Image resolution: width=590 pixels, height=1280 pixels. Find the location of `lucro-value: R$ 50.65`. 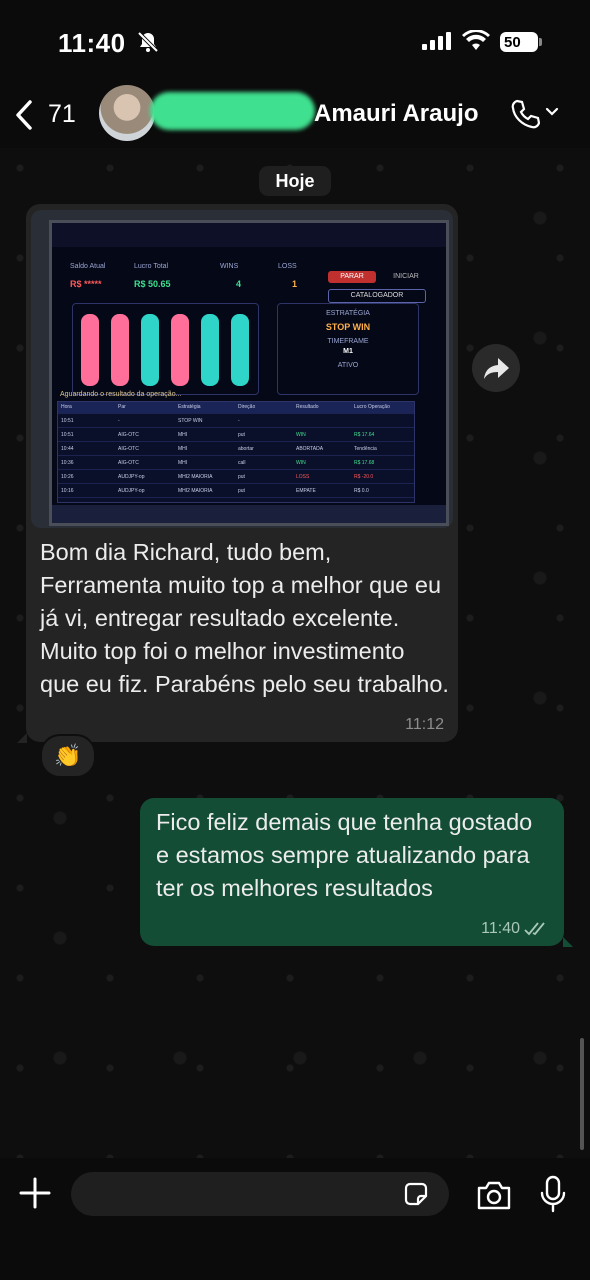

lucro-value: R$ 50.65 is located at coordinates (152, 284).